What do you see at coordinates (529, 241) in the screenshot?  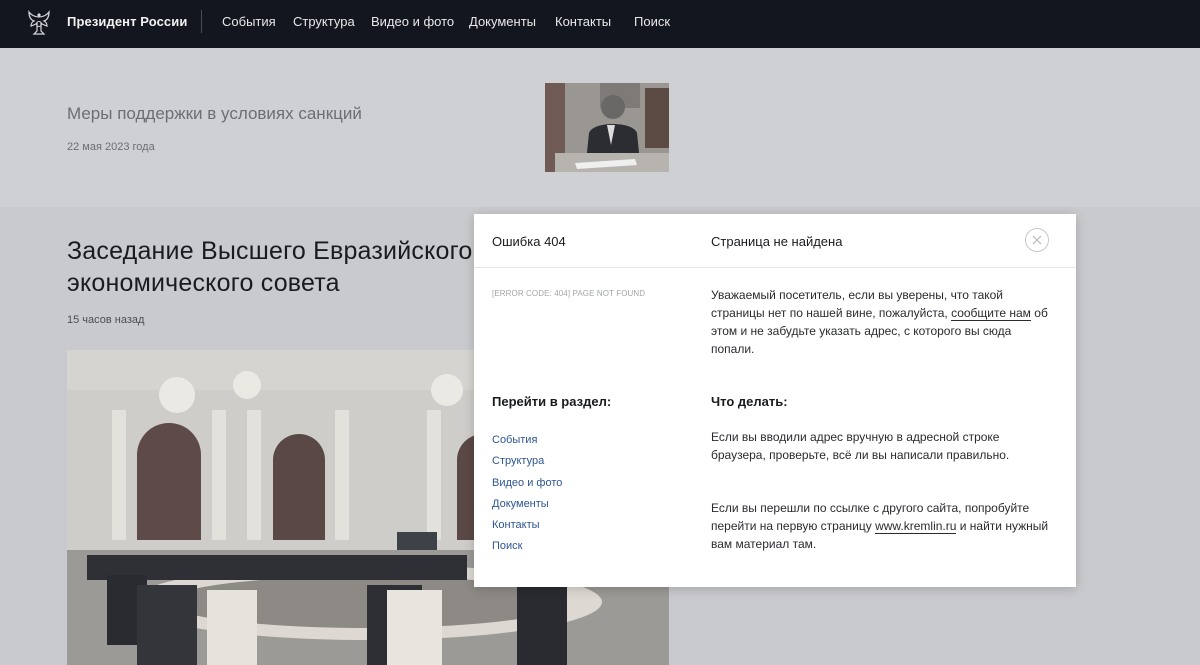 I see `error-title: Ошибка 404` at bounding box center [529, 241].